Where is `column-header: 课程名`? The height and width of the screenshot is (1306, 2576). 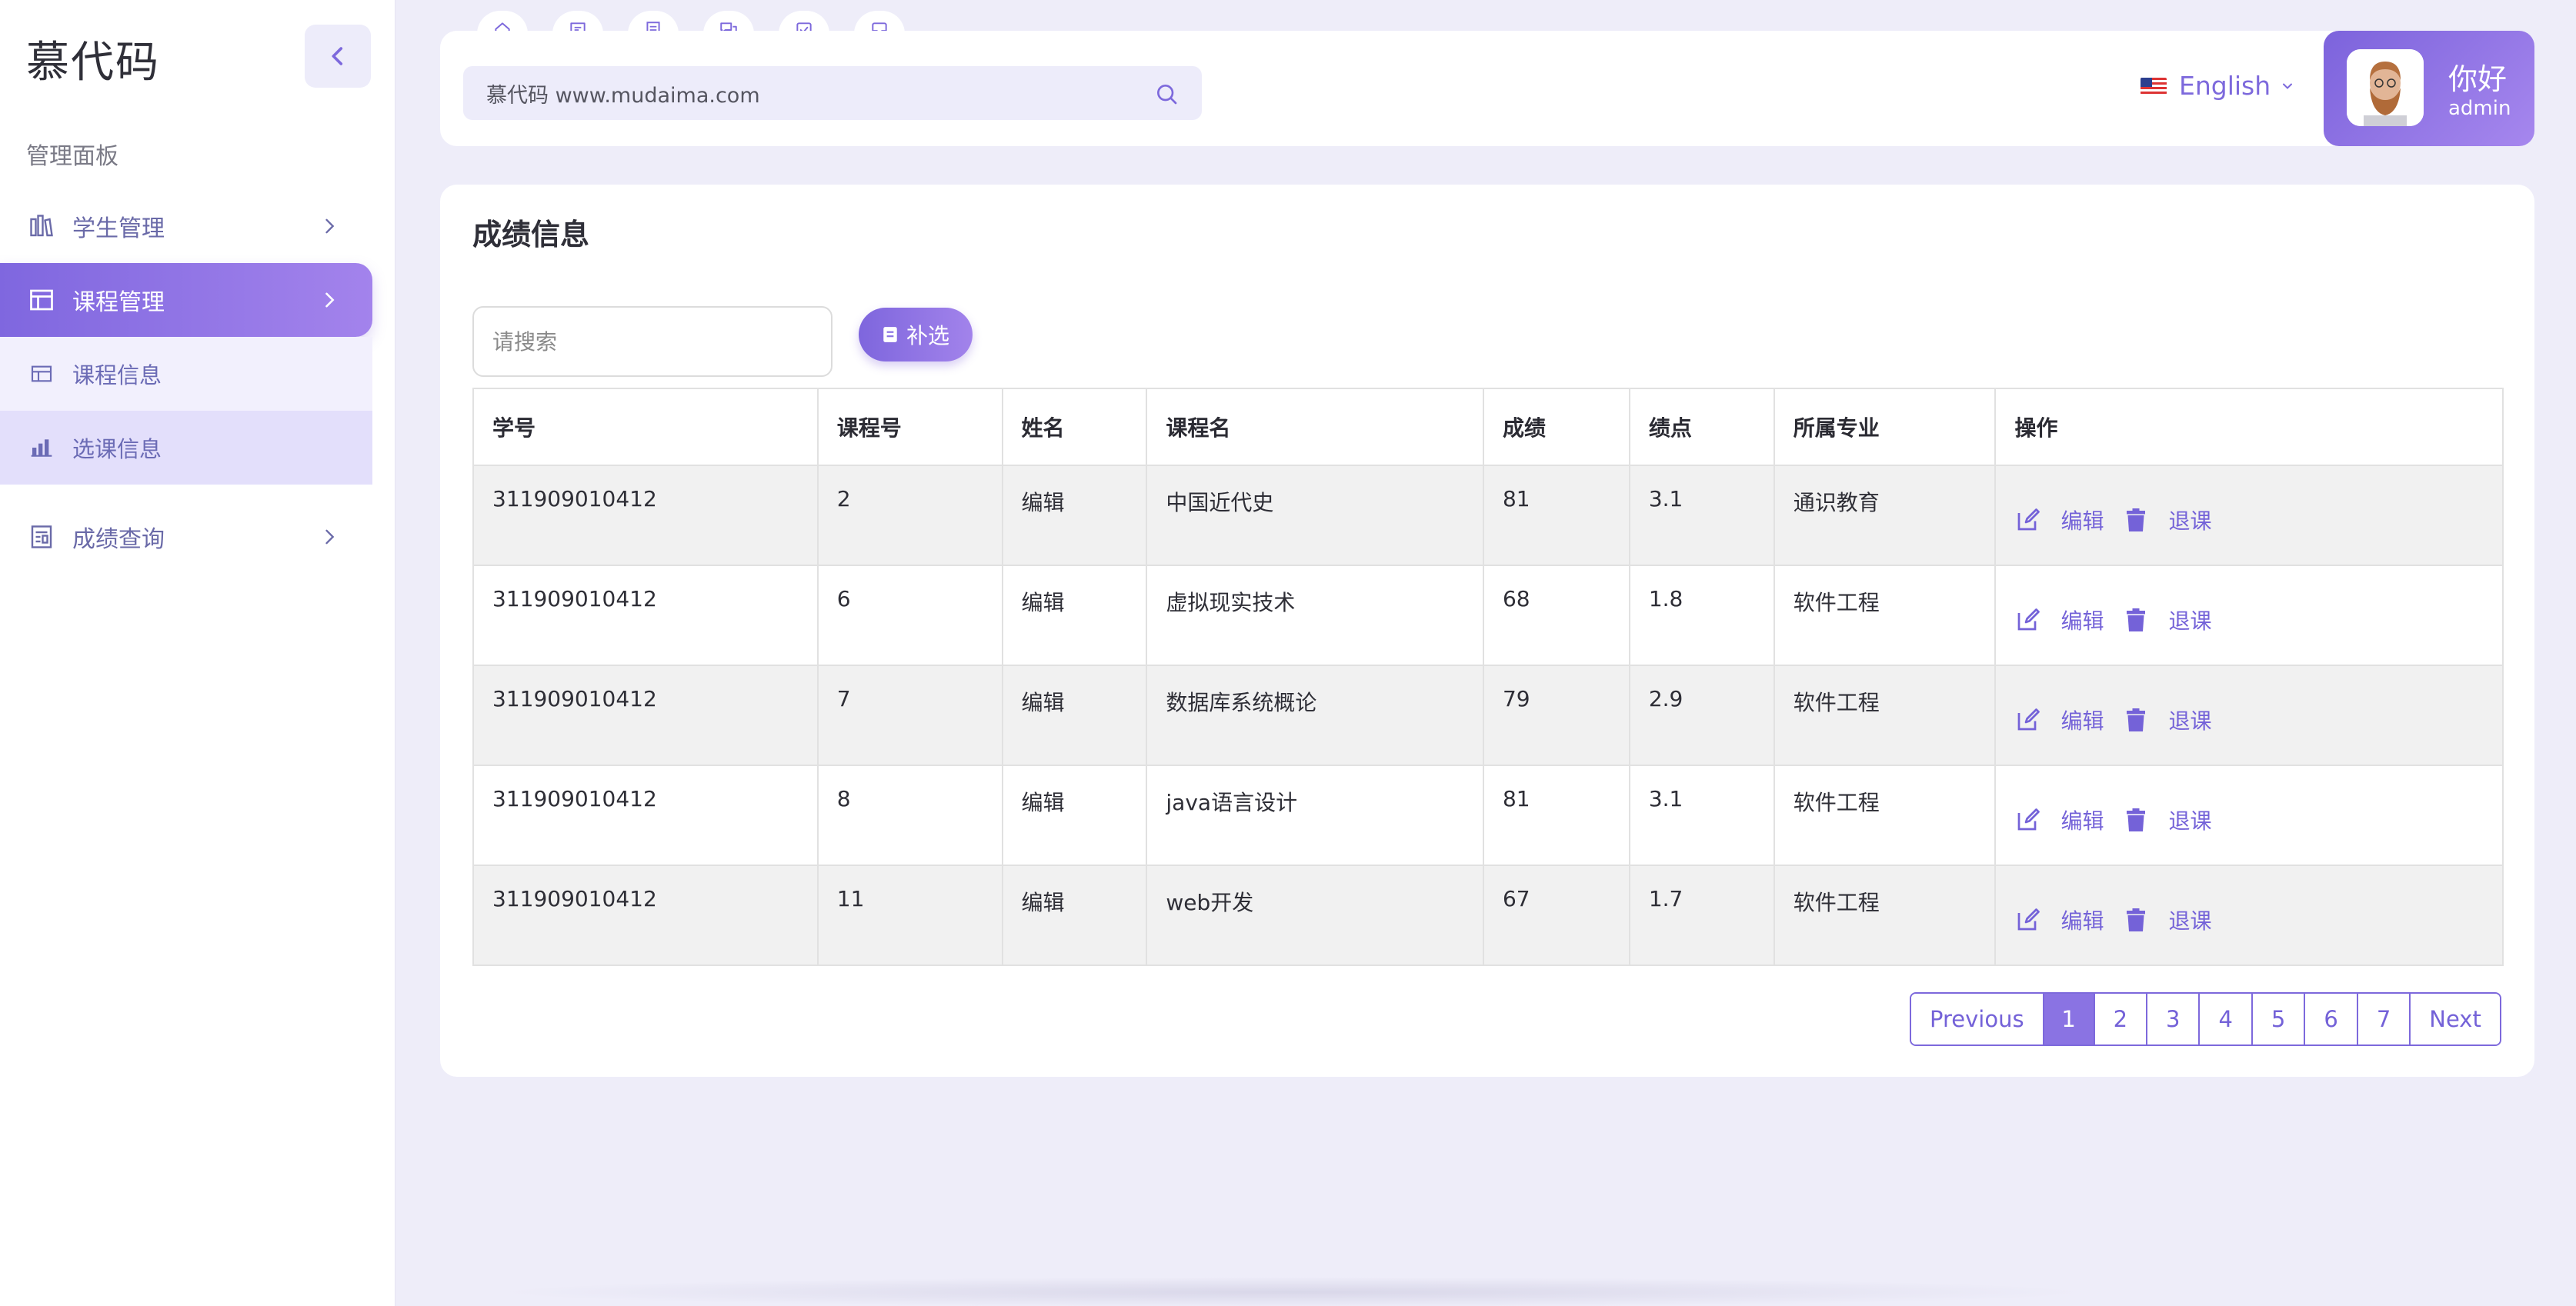
column-header: 课程名 is located at coordinates (1315, 427).